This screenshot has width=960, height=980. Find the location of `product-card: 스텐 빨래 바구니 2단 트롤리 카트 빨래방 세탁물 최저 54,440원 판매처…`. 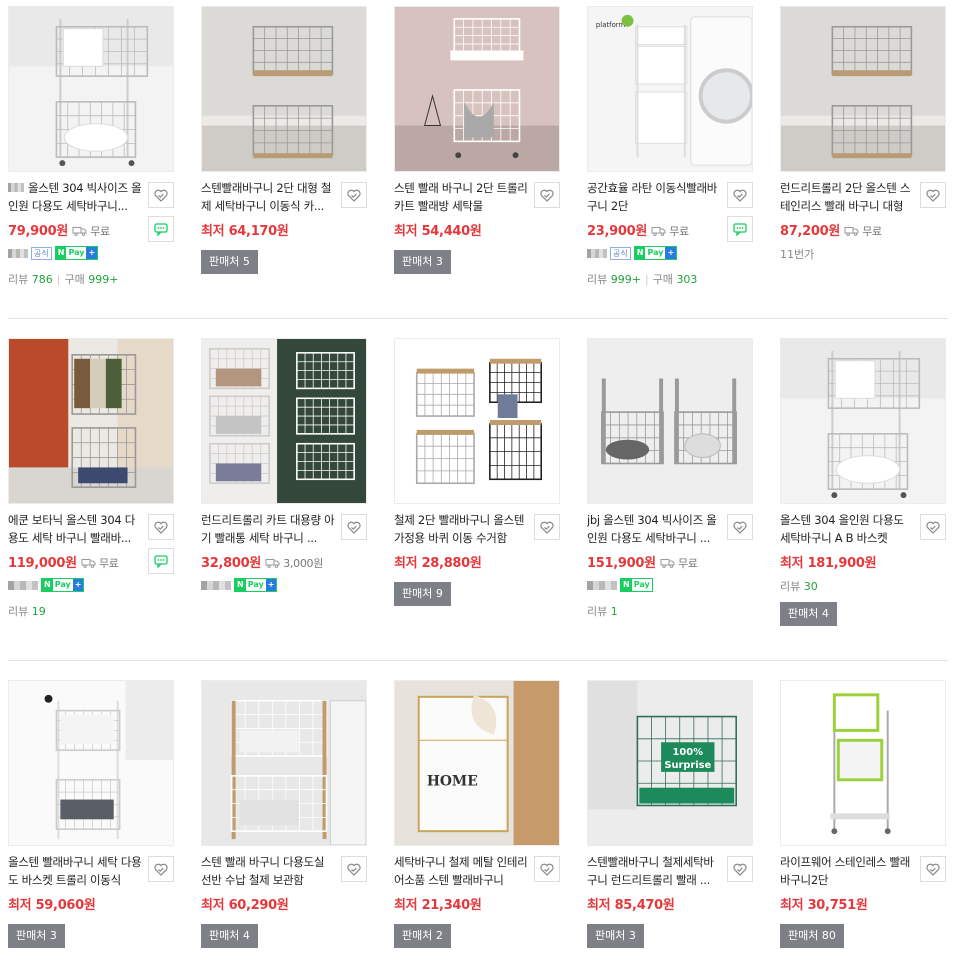

product-card: 스텐 빨래 바구니 2단 트롤리 카트 빨래방 세탁물 최저 54,440원 판매처… is located at coordinates (484, 156).